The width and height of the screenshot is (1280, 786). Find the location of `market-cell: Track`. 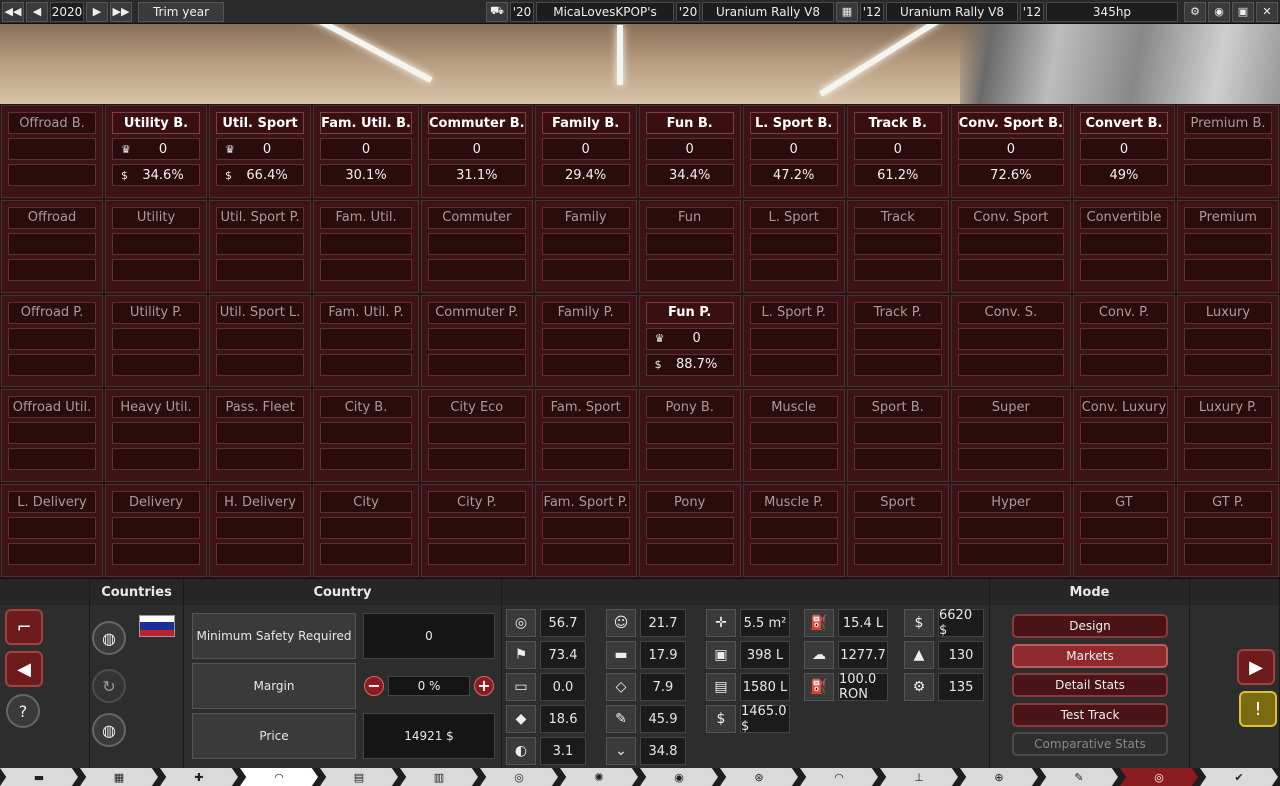

market-cell: Track is located at coordinates (897, 246).